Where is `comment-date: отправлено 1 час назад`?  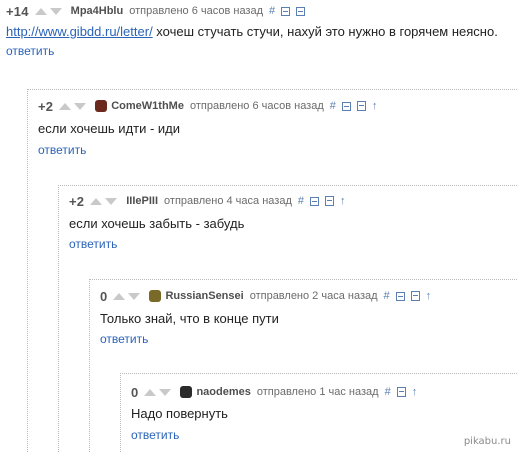 comment-date: отправлено 1 час назад is located at coordinates (317, 392).